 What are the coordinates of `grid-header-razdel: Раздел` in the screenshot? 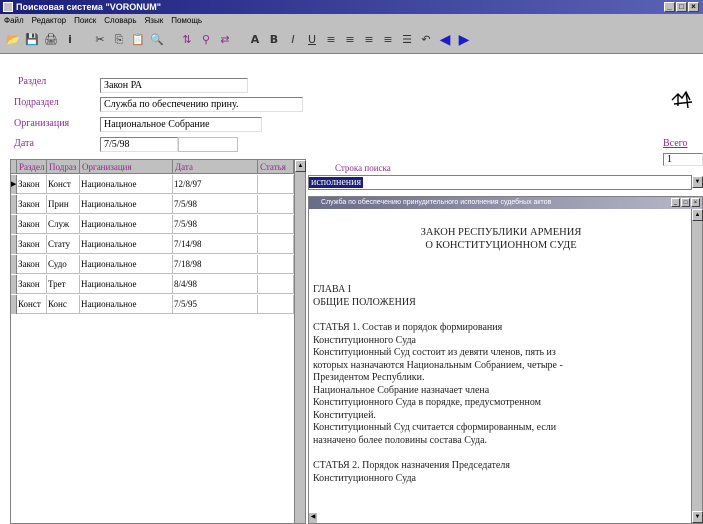 It's located at (32, 167).